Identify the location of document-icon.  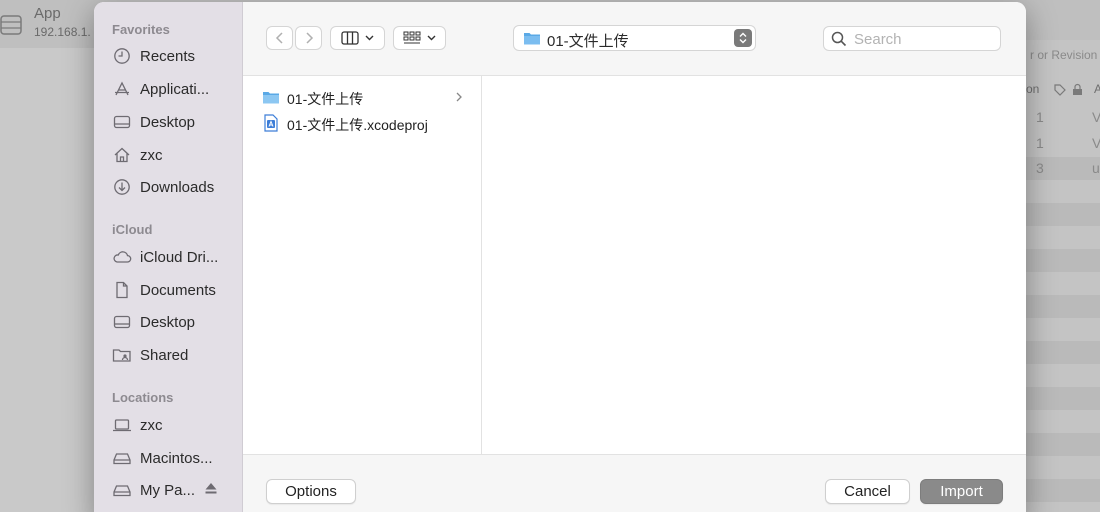
(122, 290).